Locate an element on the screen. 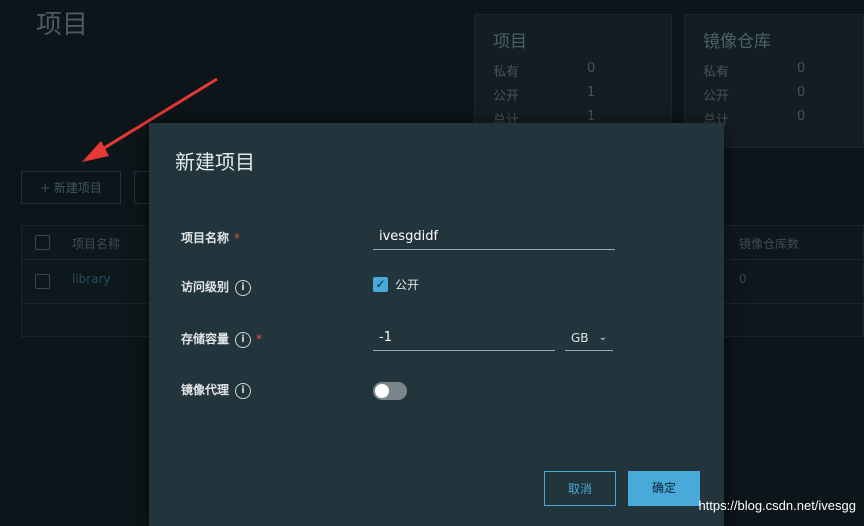 This screenshot has height=526, width=864. public-checkbox-label: 公开 is located at coordinates (407, 284).